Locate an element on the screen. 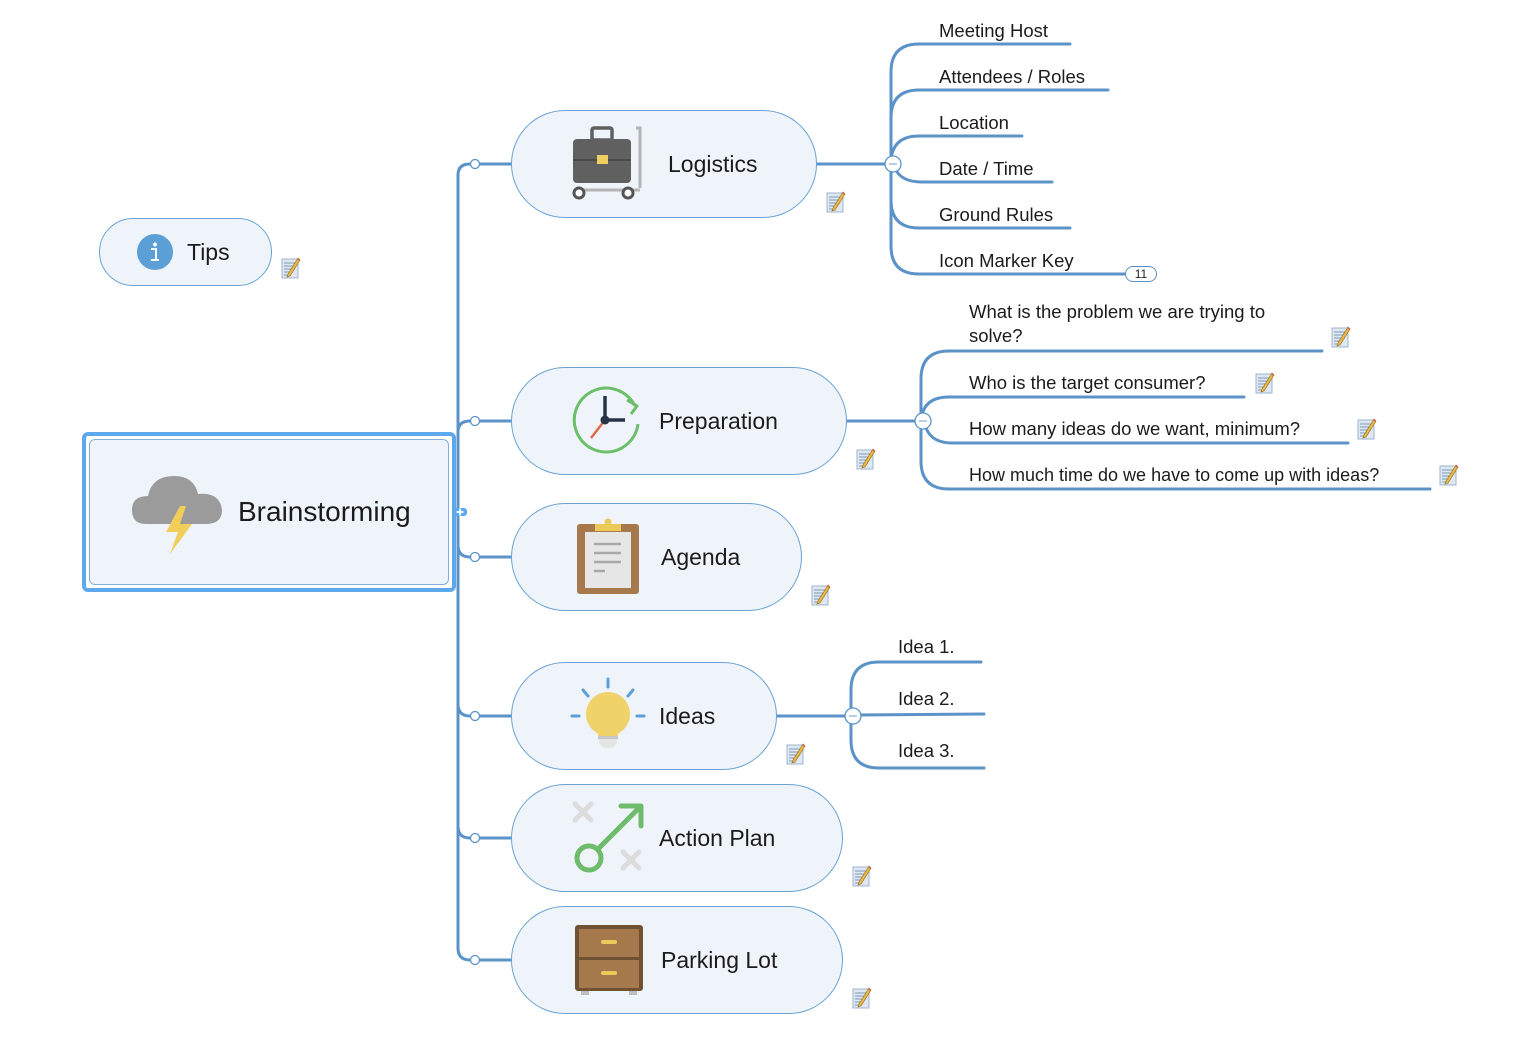 Image resolution: width=1528 pixels, height=1054 pixels. junction-dot-ideas is located at coordinates (475, 716).